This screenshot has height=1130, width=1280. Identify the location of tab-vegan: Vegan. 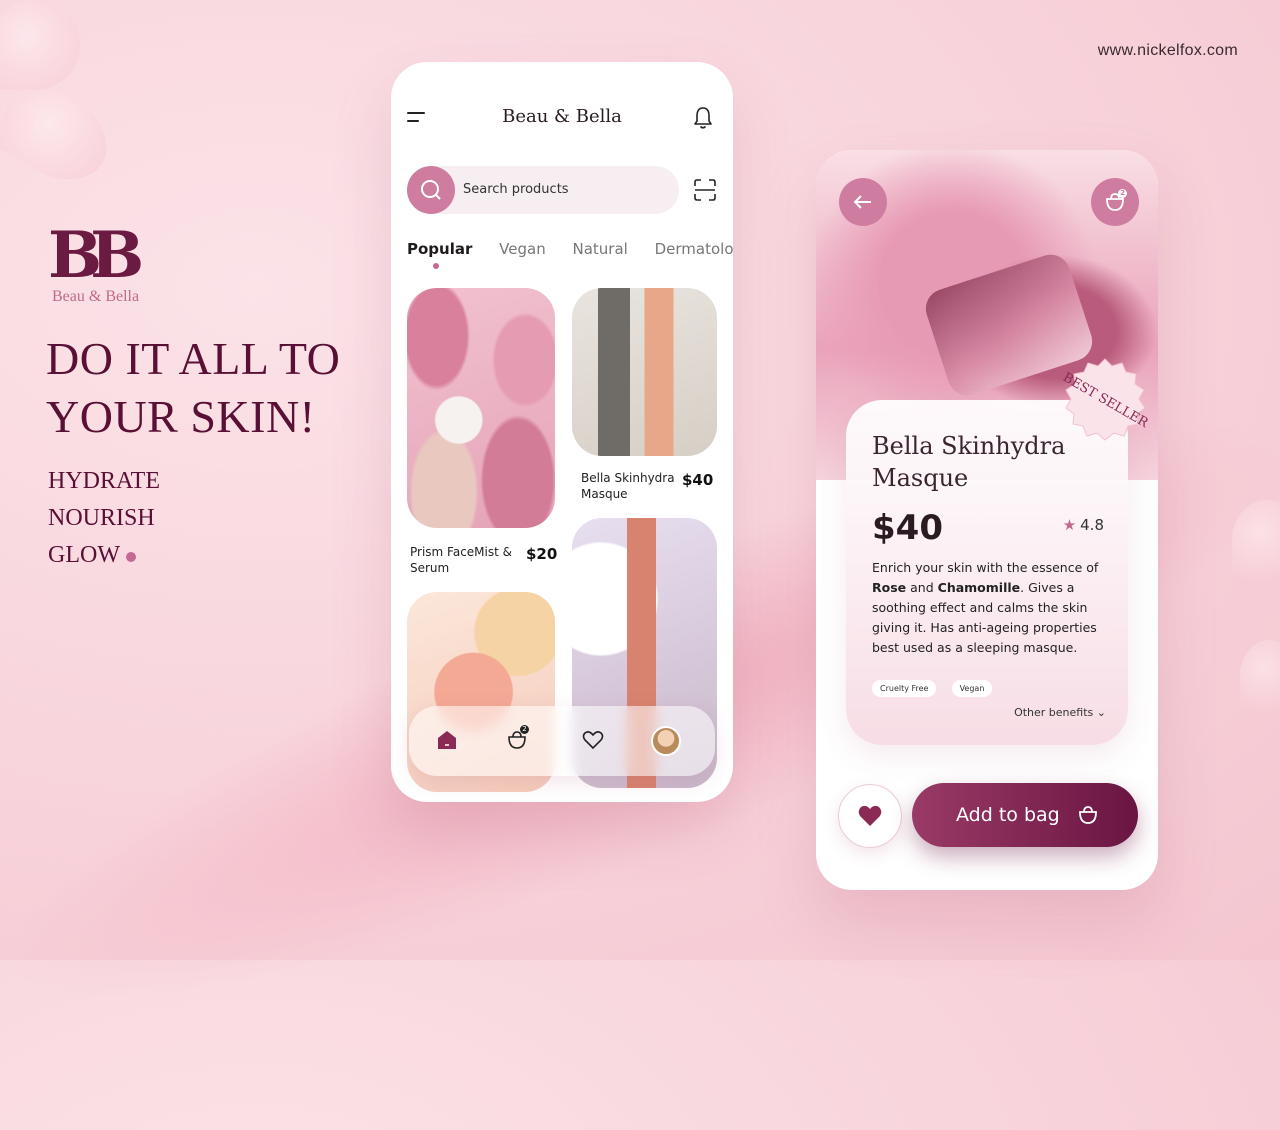
(522, 249).